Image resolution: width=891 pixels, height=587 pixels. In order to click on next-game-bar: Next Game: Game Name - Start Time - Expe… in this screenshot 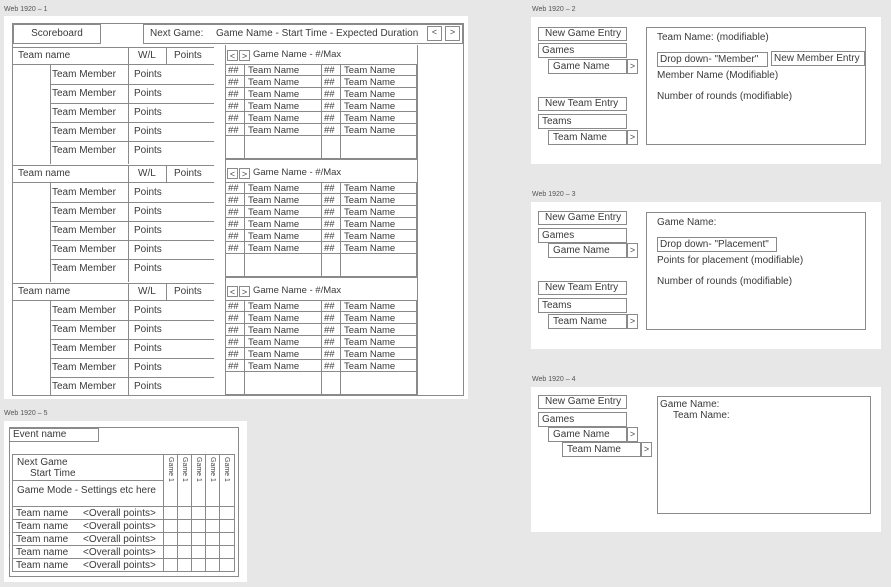, I will do `click(303, 34)`.